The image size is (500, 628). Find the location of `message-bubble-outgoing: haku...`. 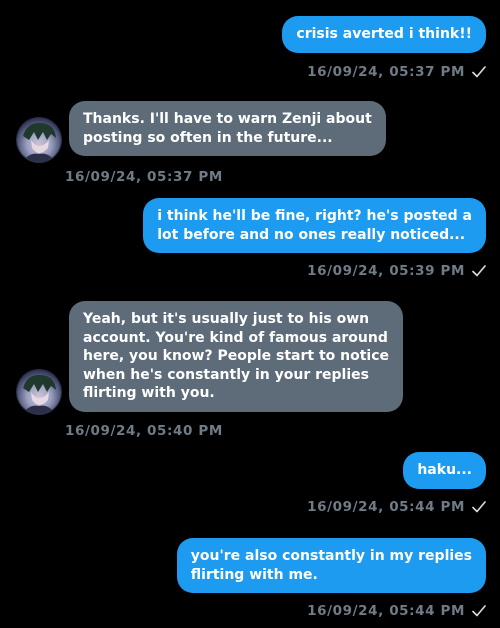

message-bubble-outgoing: haku... is located at coordinates (444, 470).